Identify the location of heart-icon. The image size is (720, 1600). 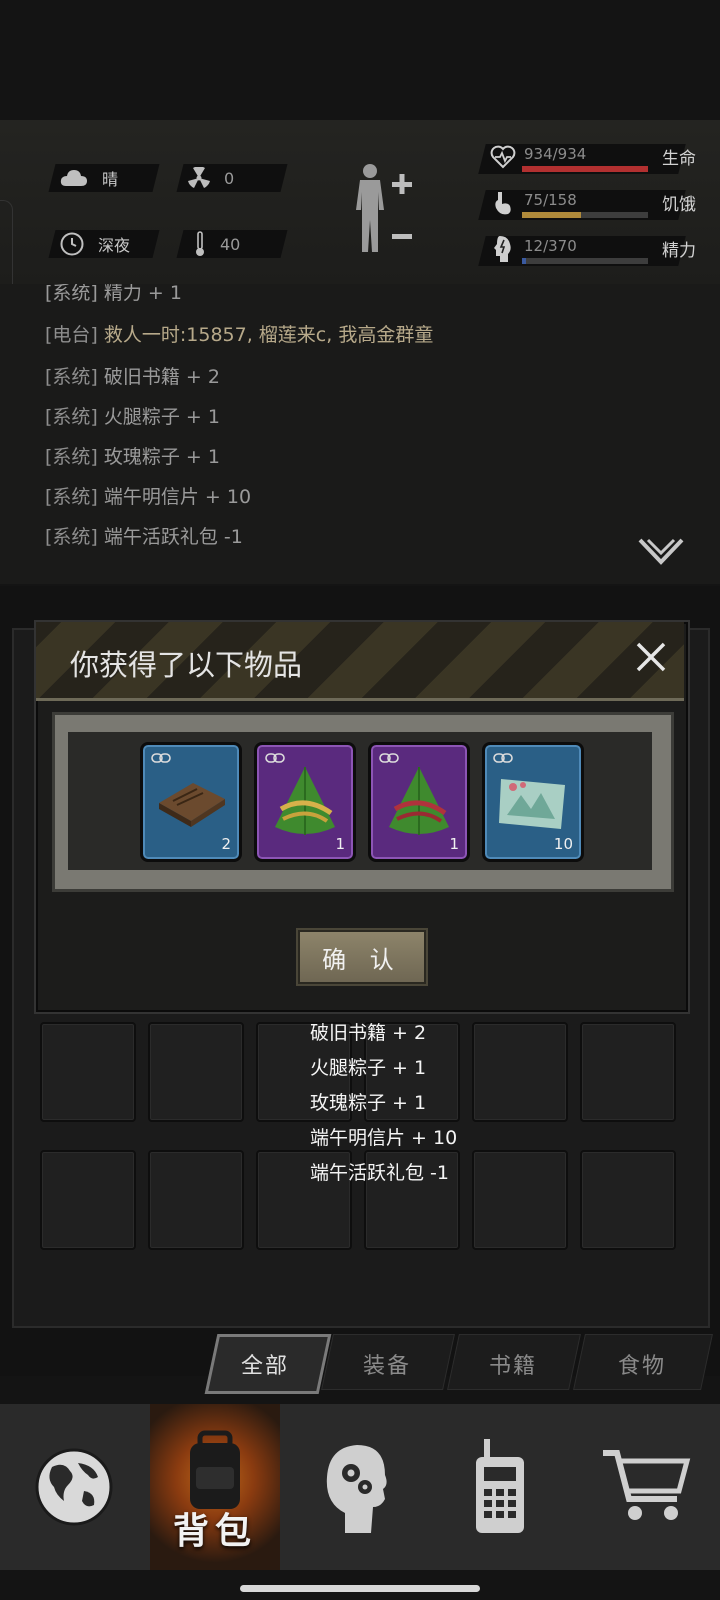
(503, 157).